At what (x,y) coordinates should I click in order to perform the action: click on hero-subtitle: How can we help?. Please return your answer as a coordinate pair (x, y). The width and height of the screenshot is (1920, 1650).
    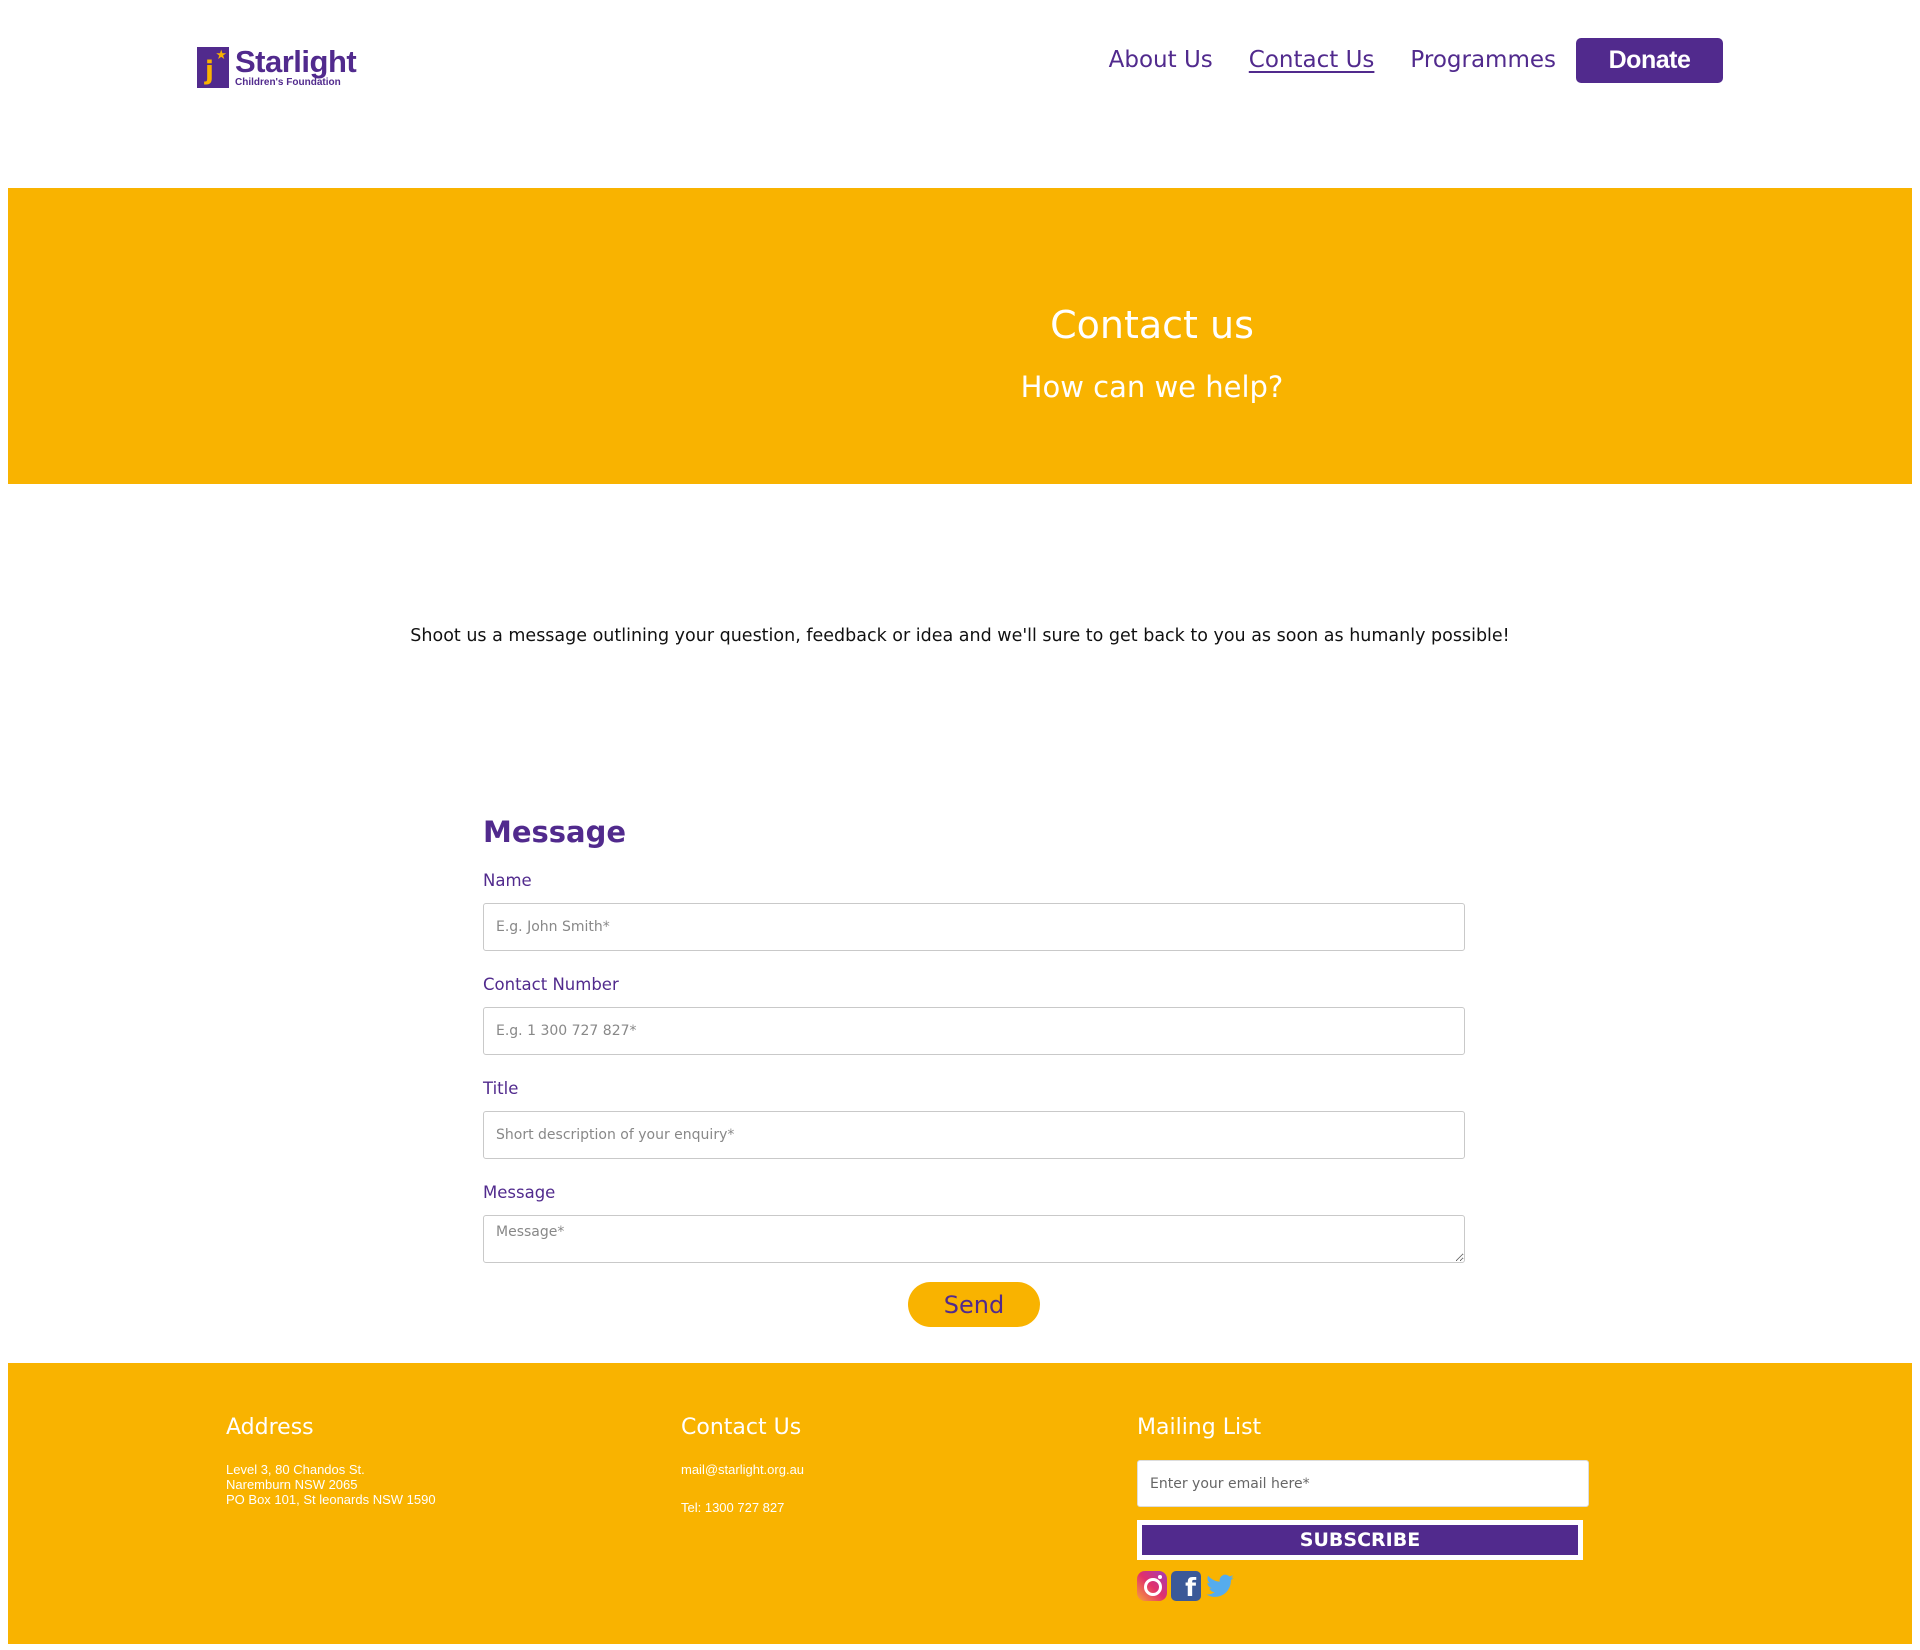
    Looking at the image, I should click on (1152, 387).